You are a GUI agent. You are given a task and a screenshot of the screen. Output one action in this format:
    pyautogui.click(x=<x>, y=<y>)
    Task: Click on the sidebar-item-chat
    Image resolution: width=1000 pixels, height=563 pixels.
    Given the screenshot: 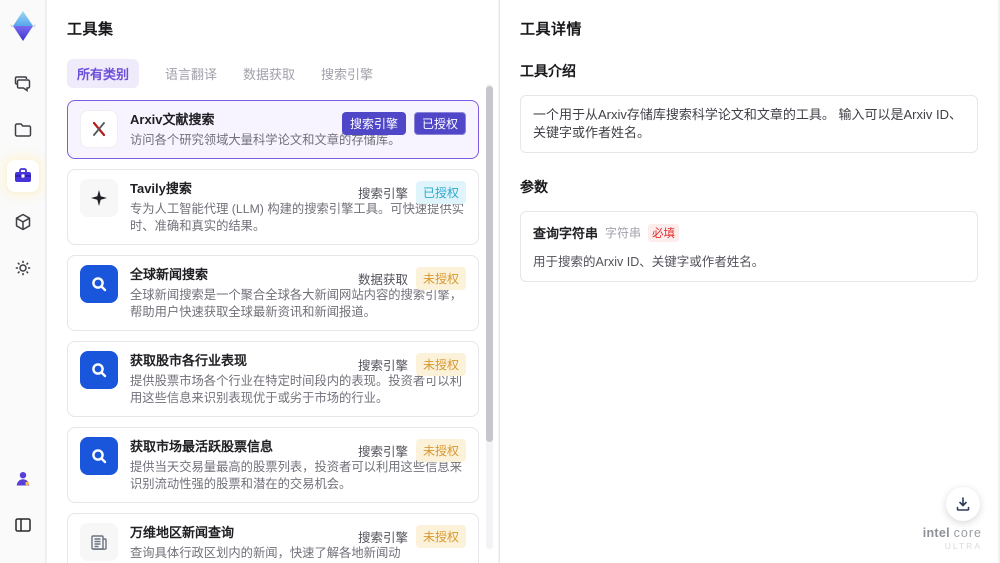 What is the action you would take?
    pyautogui.click(x=23, y=84)
    